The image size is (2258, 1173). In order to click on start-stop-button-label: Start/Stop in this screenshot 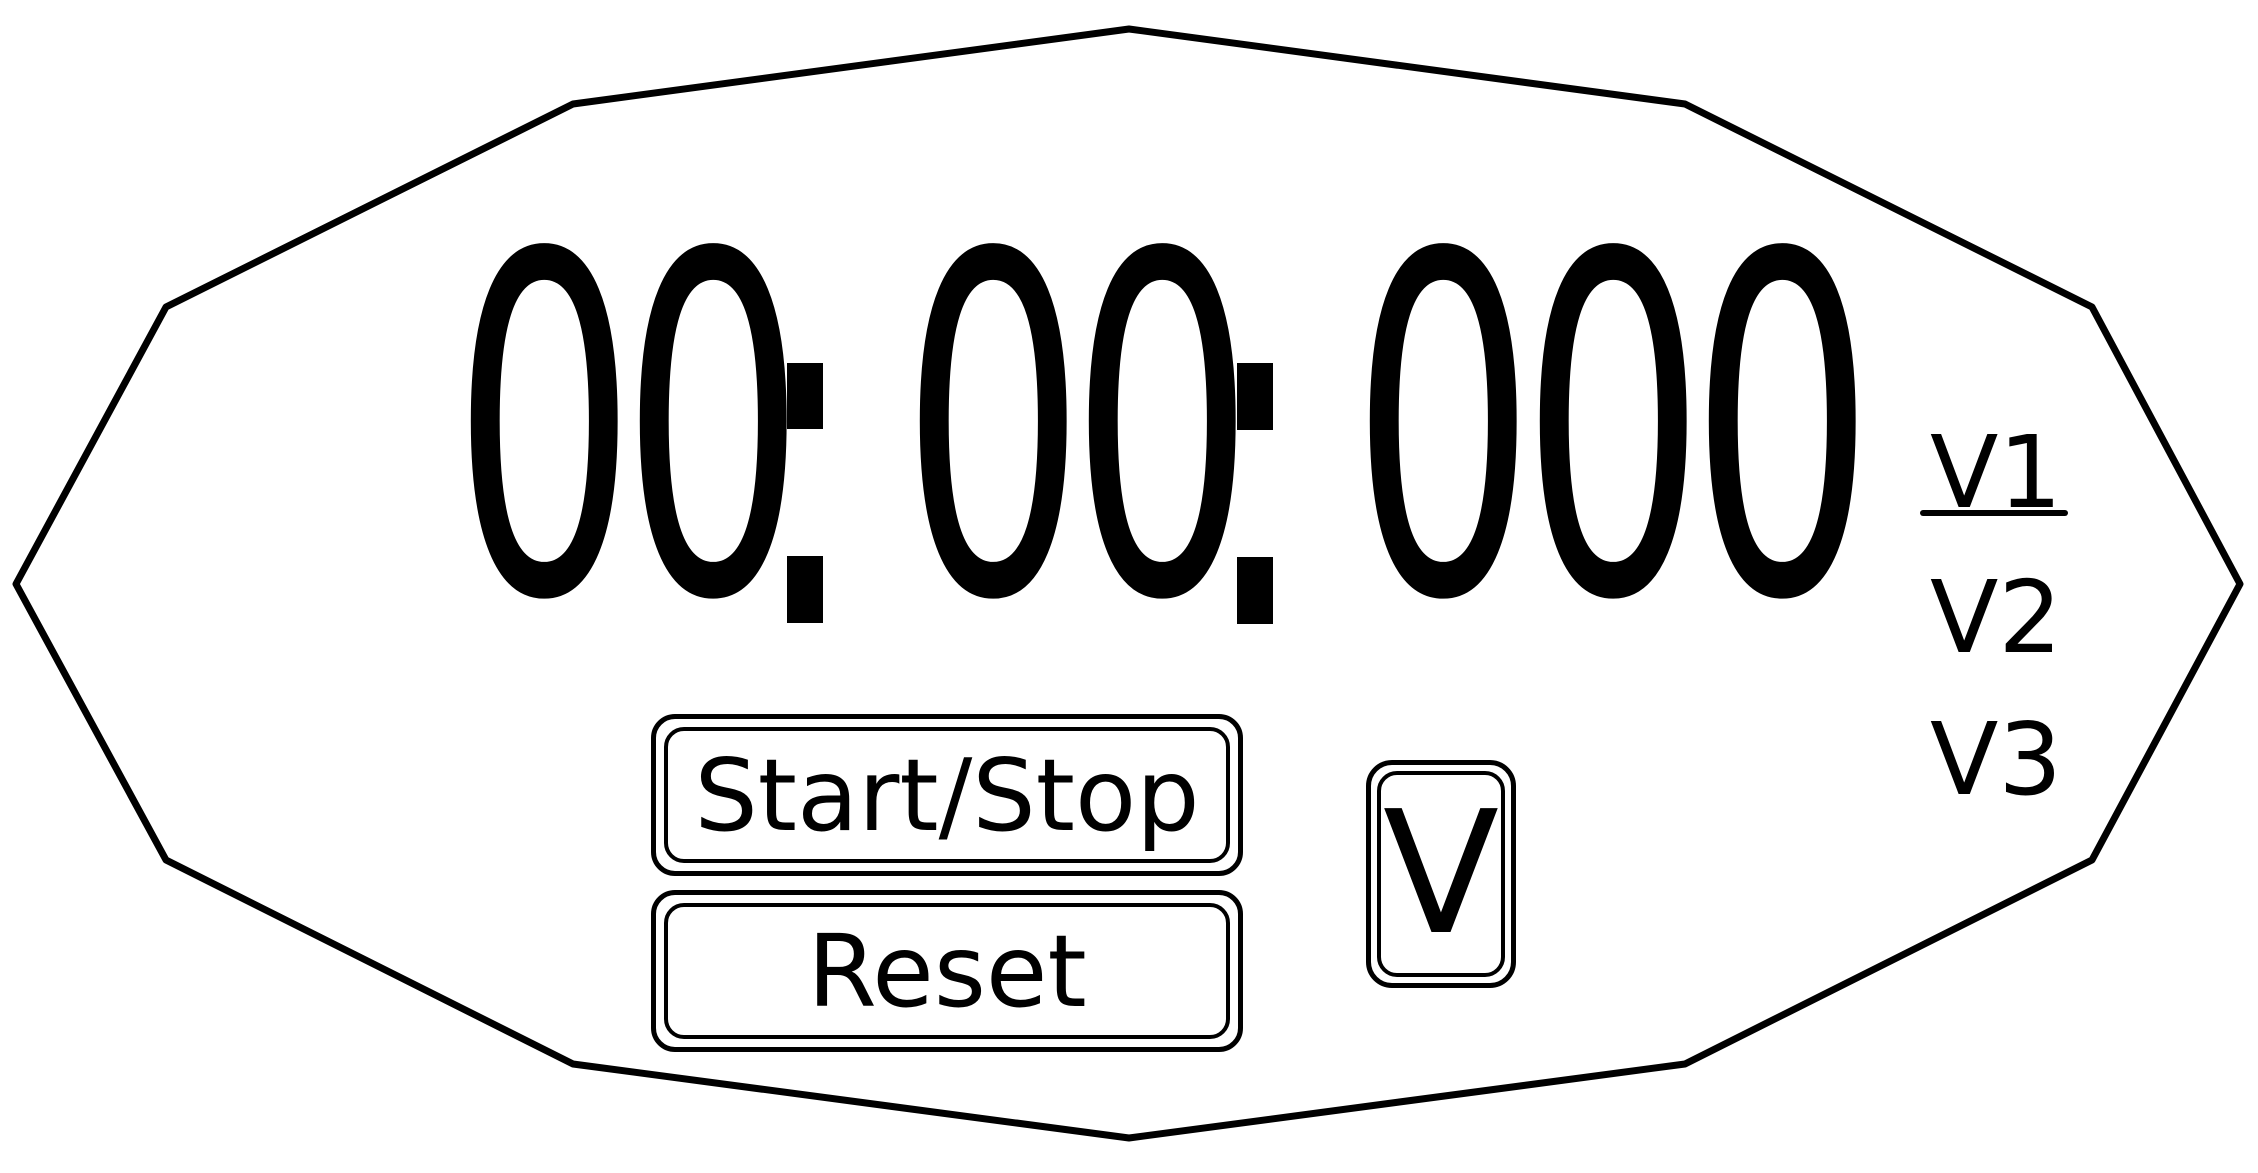, I will do `click(947, 795)`.